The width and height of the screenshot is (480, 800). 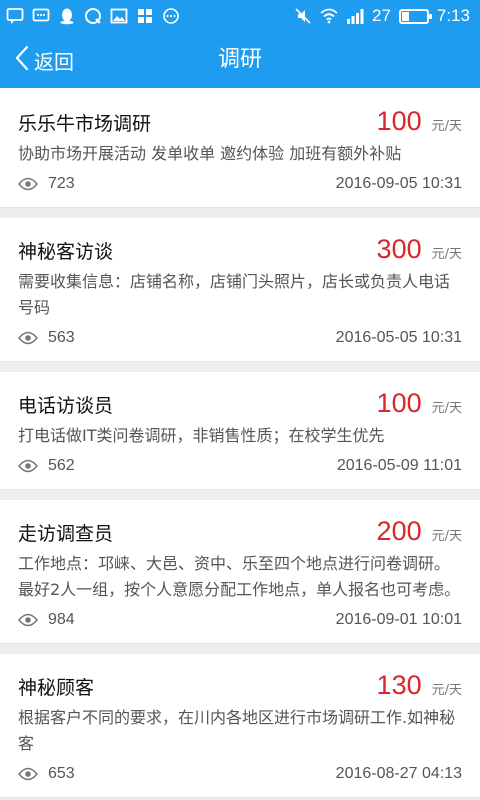 What do you see at coordinates (41, 16) in the screenshot?
I see `message-icon` at bounding box center [41, 16].